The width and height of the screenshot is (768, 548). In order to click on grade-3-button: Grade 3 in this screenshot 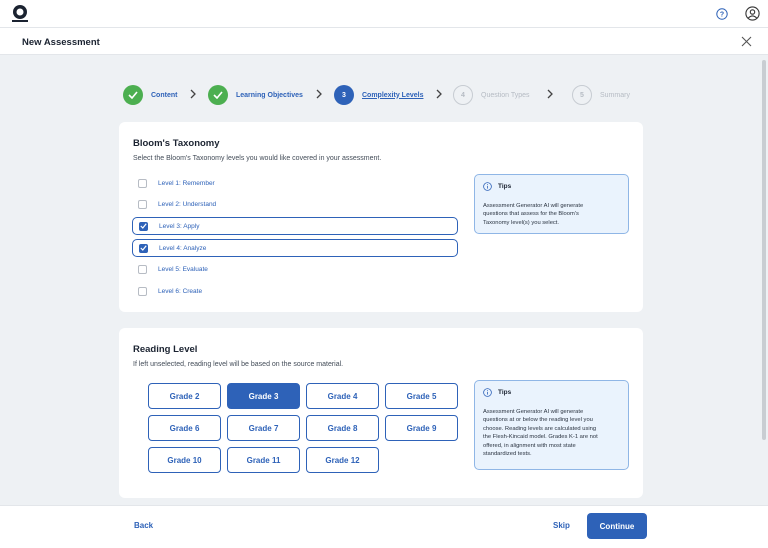, I will do `click(263, 396)`.